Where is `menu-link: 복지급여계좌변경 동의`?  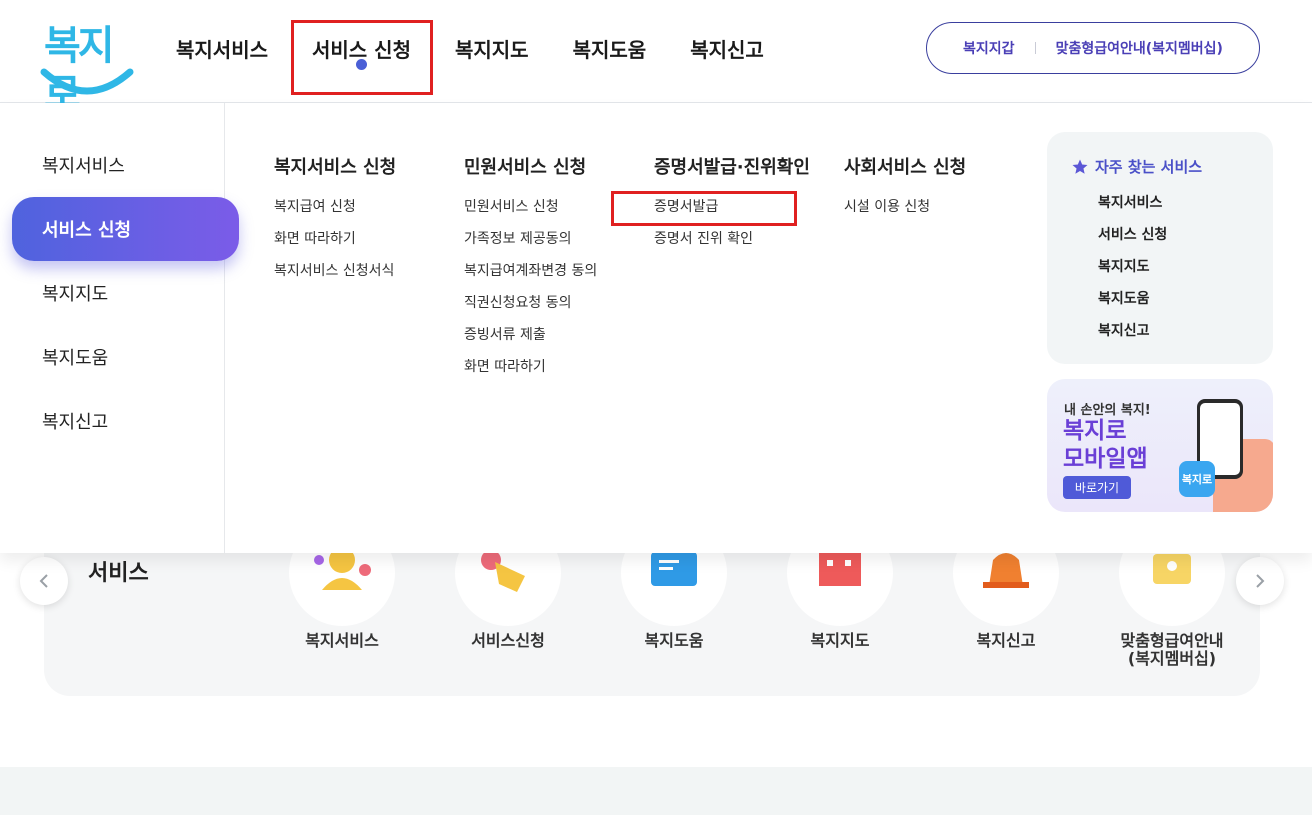
menu-link: 복지급여계좌변경 동의 is located at coordinates (530, 277).